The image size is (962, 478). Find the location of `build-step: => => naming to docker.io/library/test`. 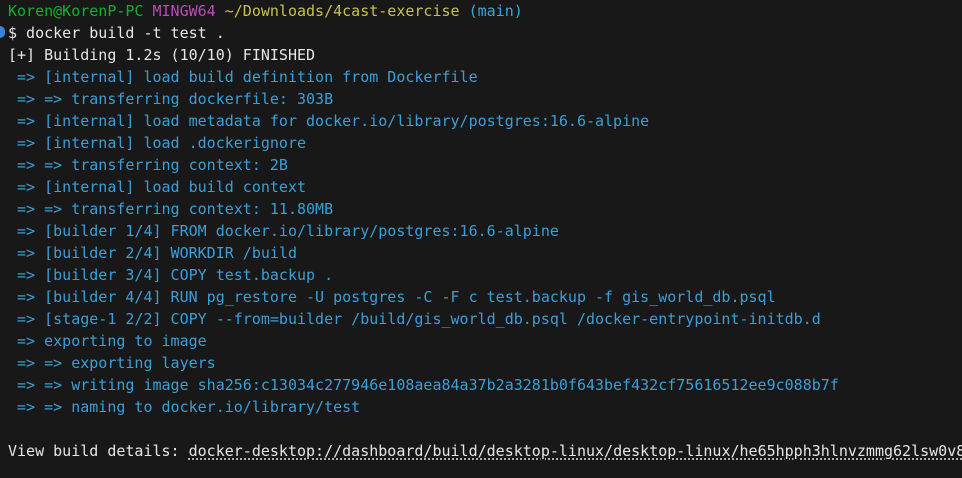

build-step: => => naming to docker.io/library/test is located at coordinates (184, 407).